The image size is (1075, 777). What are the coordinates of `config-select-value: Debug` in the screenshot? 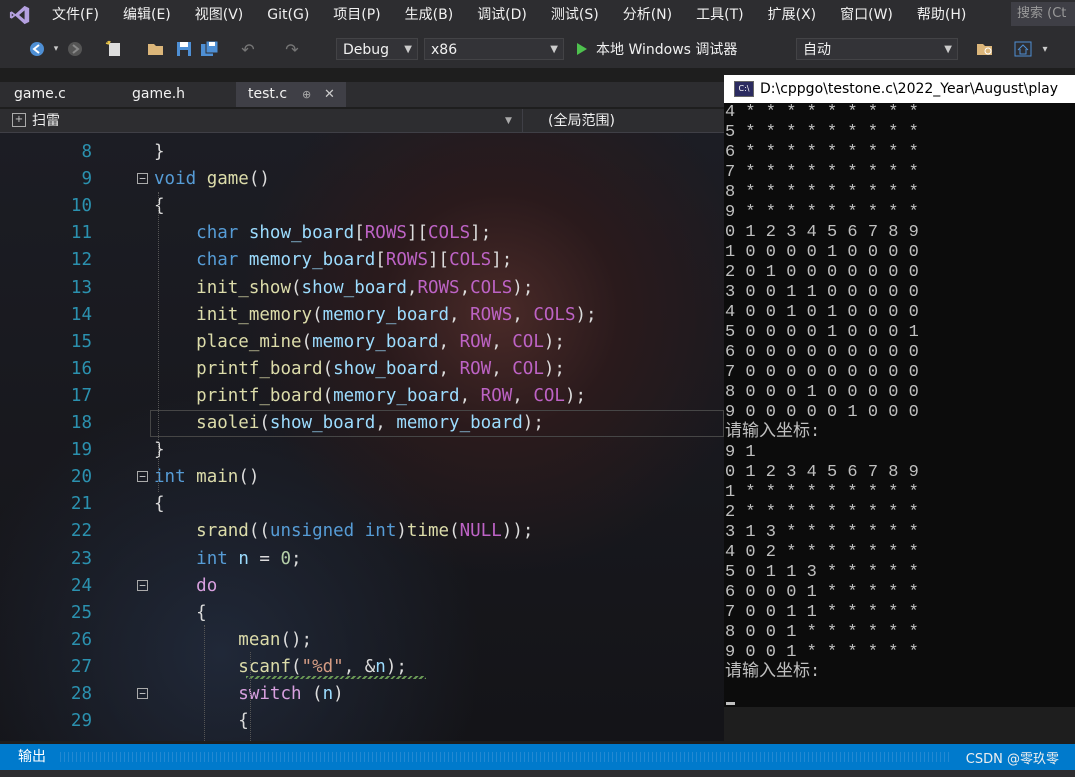 It's located at (366, 50).